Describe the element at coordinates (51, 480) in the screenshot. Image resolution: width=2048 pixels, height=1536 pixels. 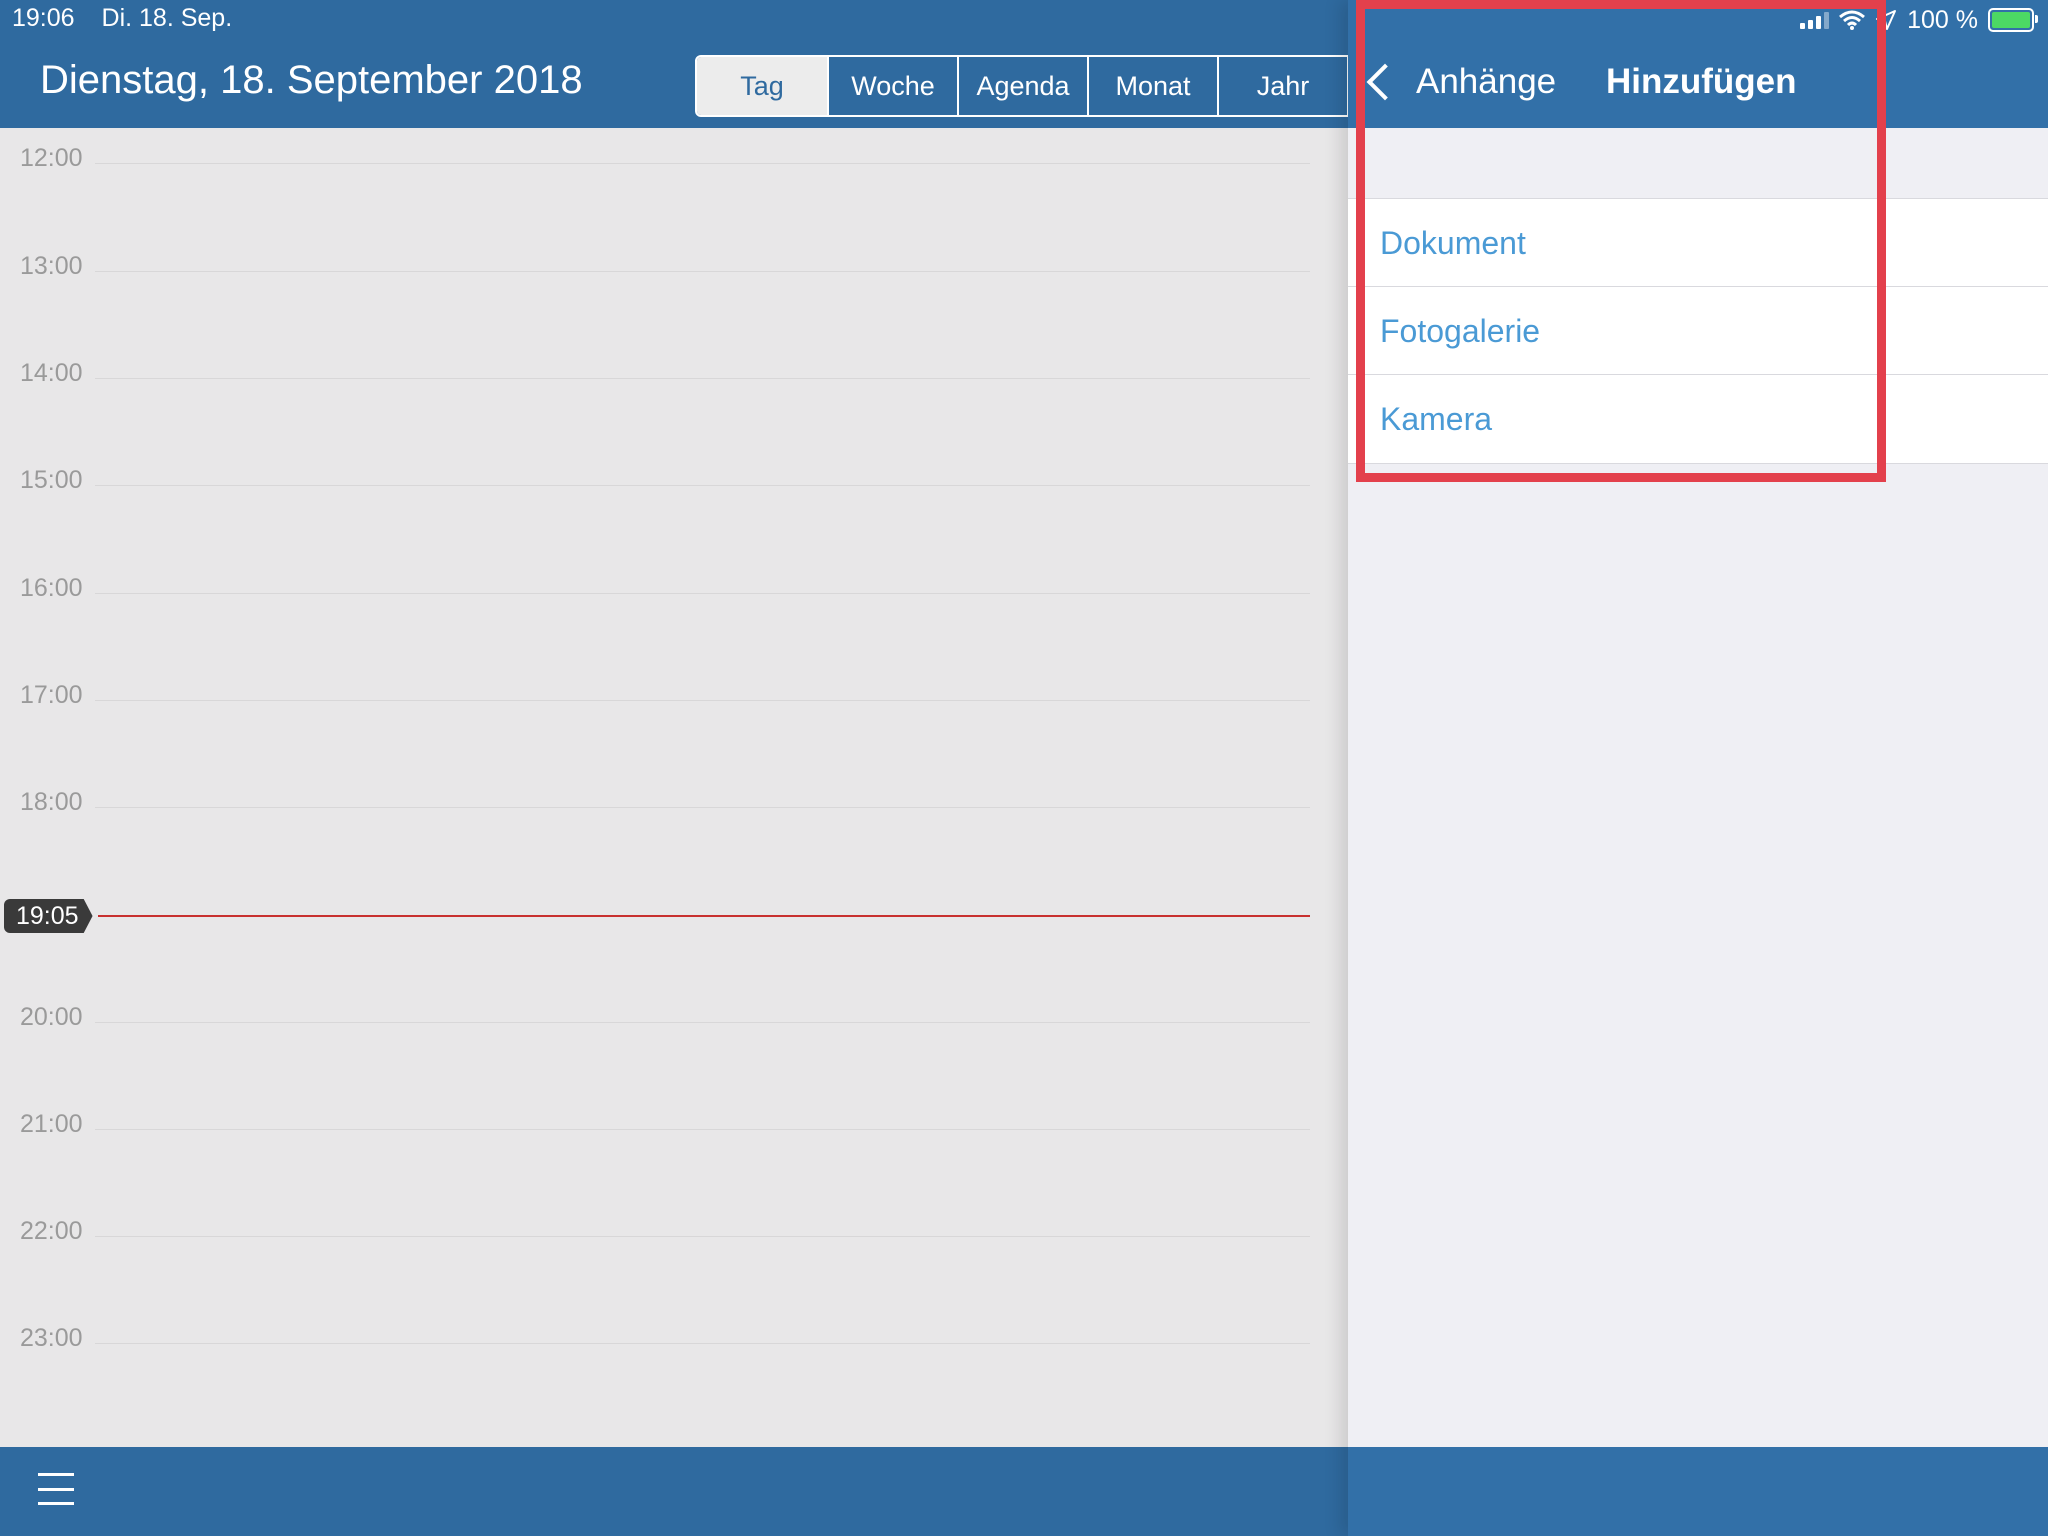
I see `hour-label: 15:00` at that location.